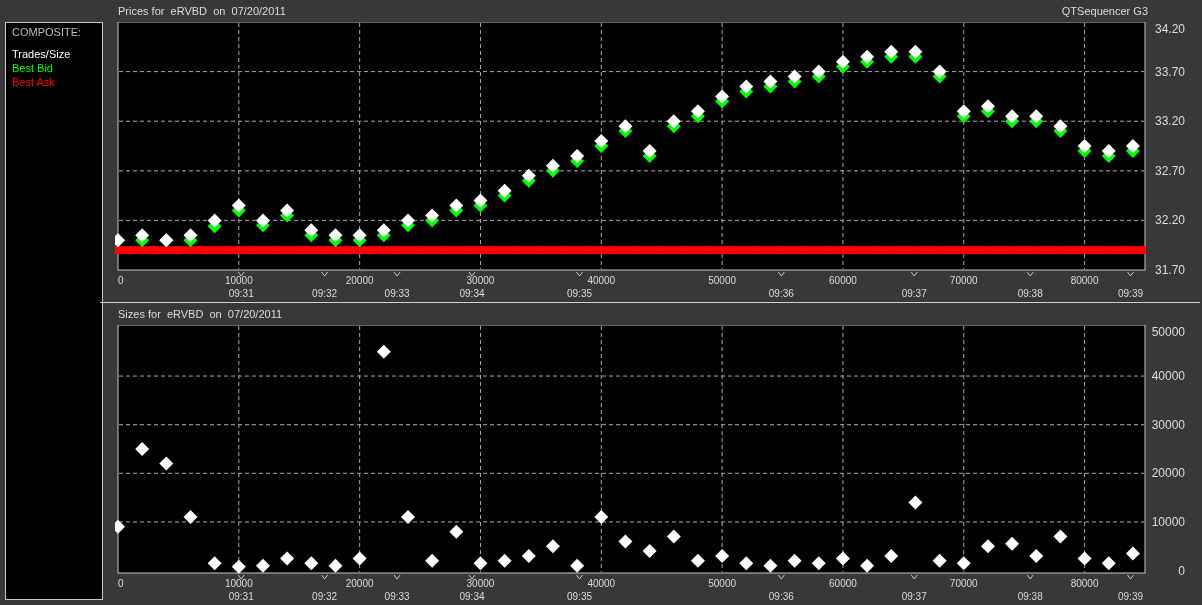  What do you see at coordinates (1168, 424) in the screenshot?
I see `y-axis-label: 30000` at bounding box center [1168, 424].